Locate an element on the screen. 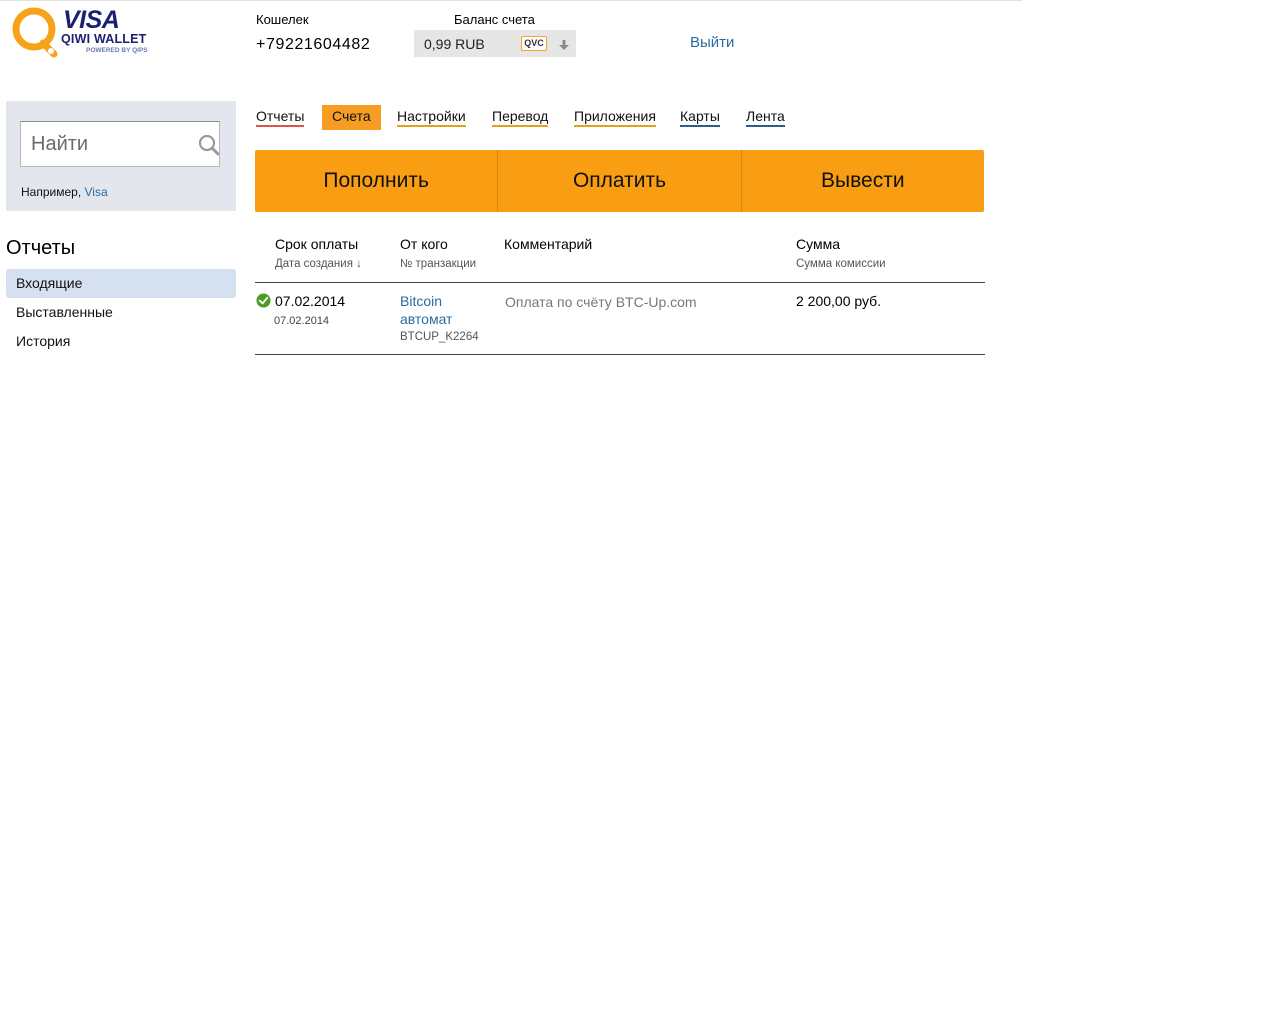  tab-reports-label: Отчеты is located at coordinates (280, 117).